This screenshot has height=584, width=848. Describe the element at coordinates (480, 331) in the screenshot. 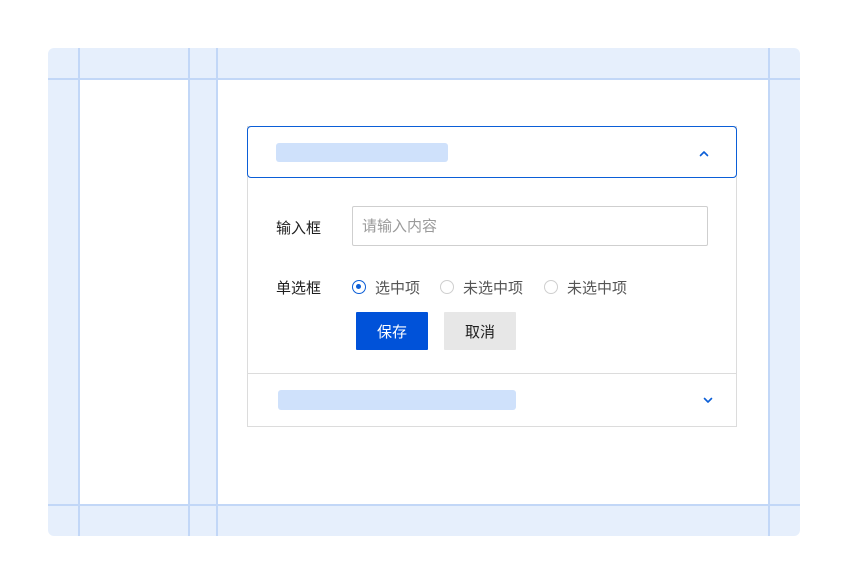

I see `cancel-button: 取消` at that location.